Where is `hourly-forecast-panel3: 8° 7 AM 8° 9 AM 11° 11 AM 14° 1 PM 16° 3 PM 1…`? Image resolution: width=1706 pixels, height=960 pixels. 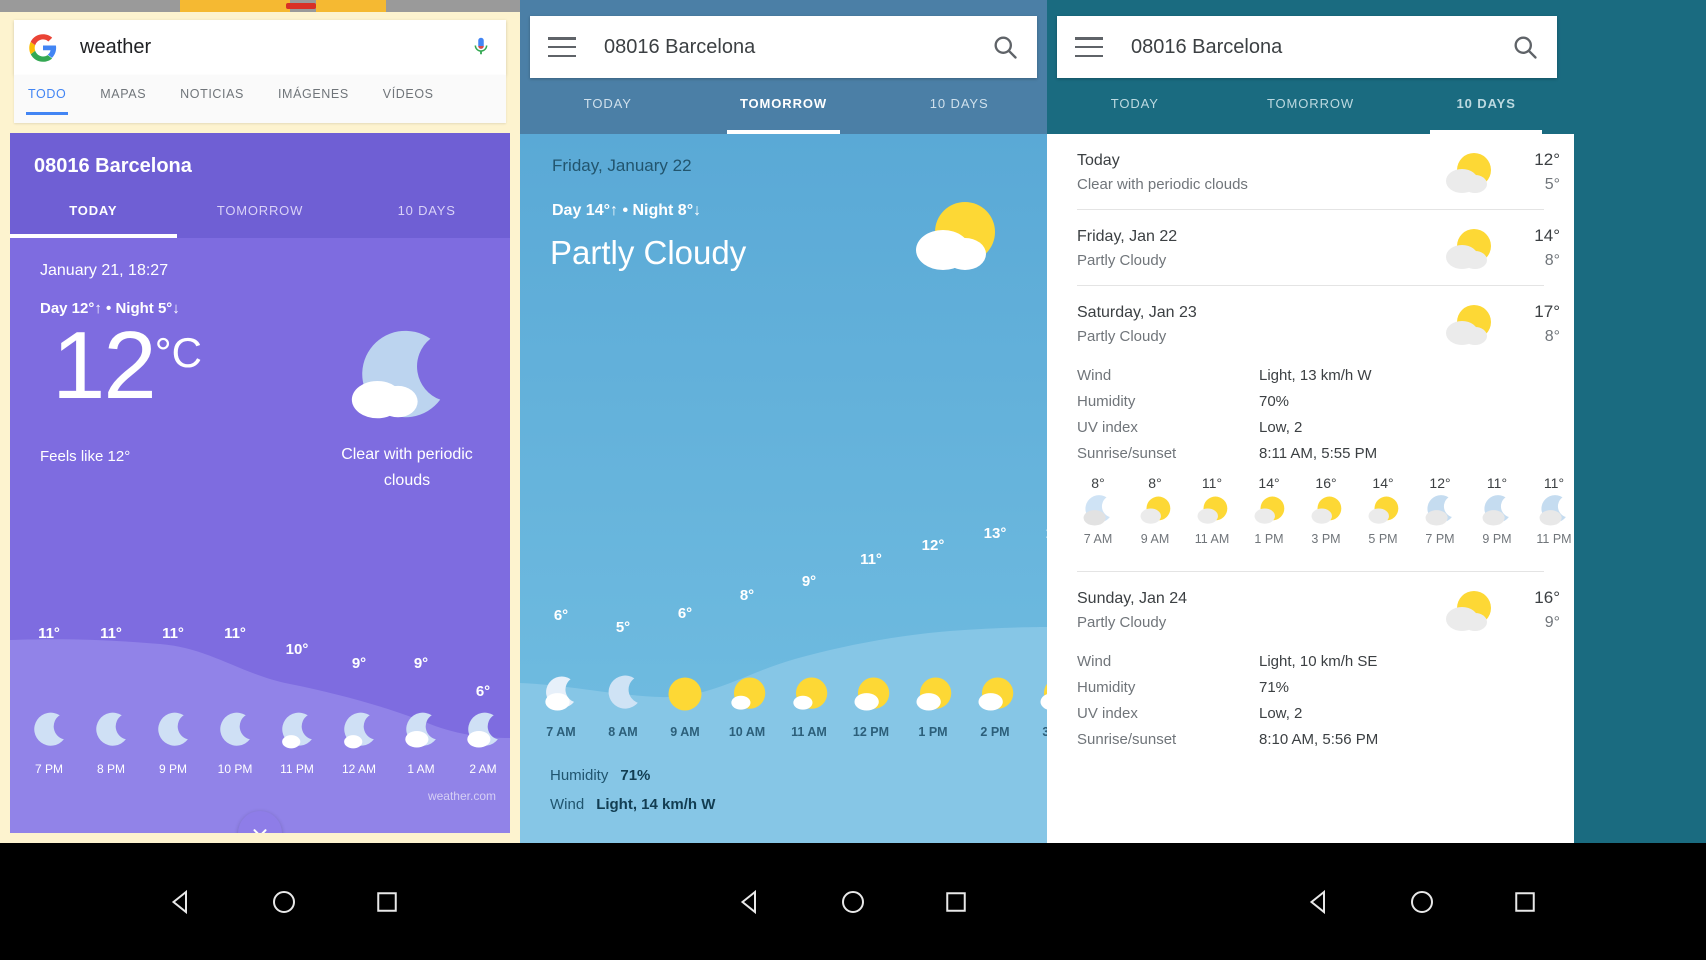
hourly-forecast-panel3: 8° 7 AM 8° 9 AM 11° 11 AM 14° 1 PM 16° 3 PM 1… is located at coordinates (1321, 523).